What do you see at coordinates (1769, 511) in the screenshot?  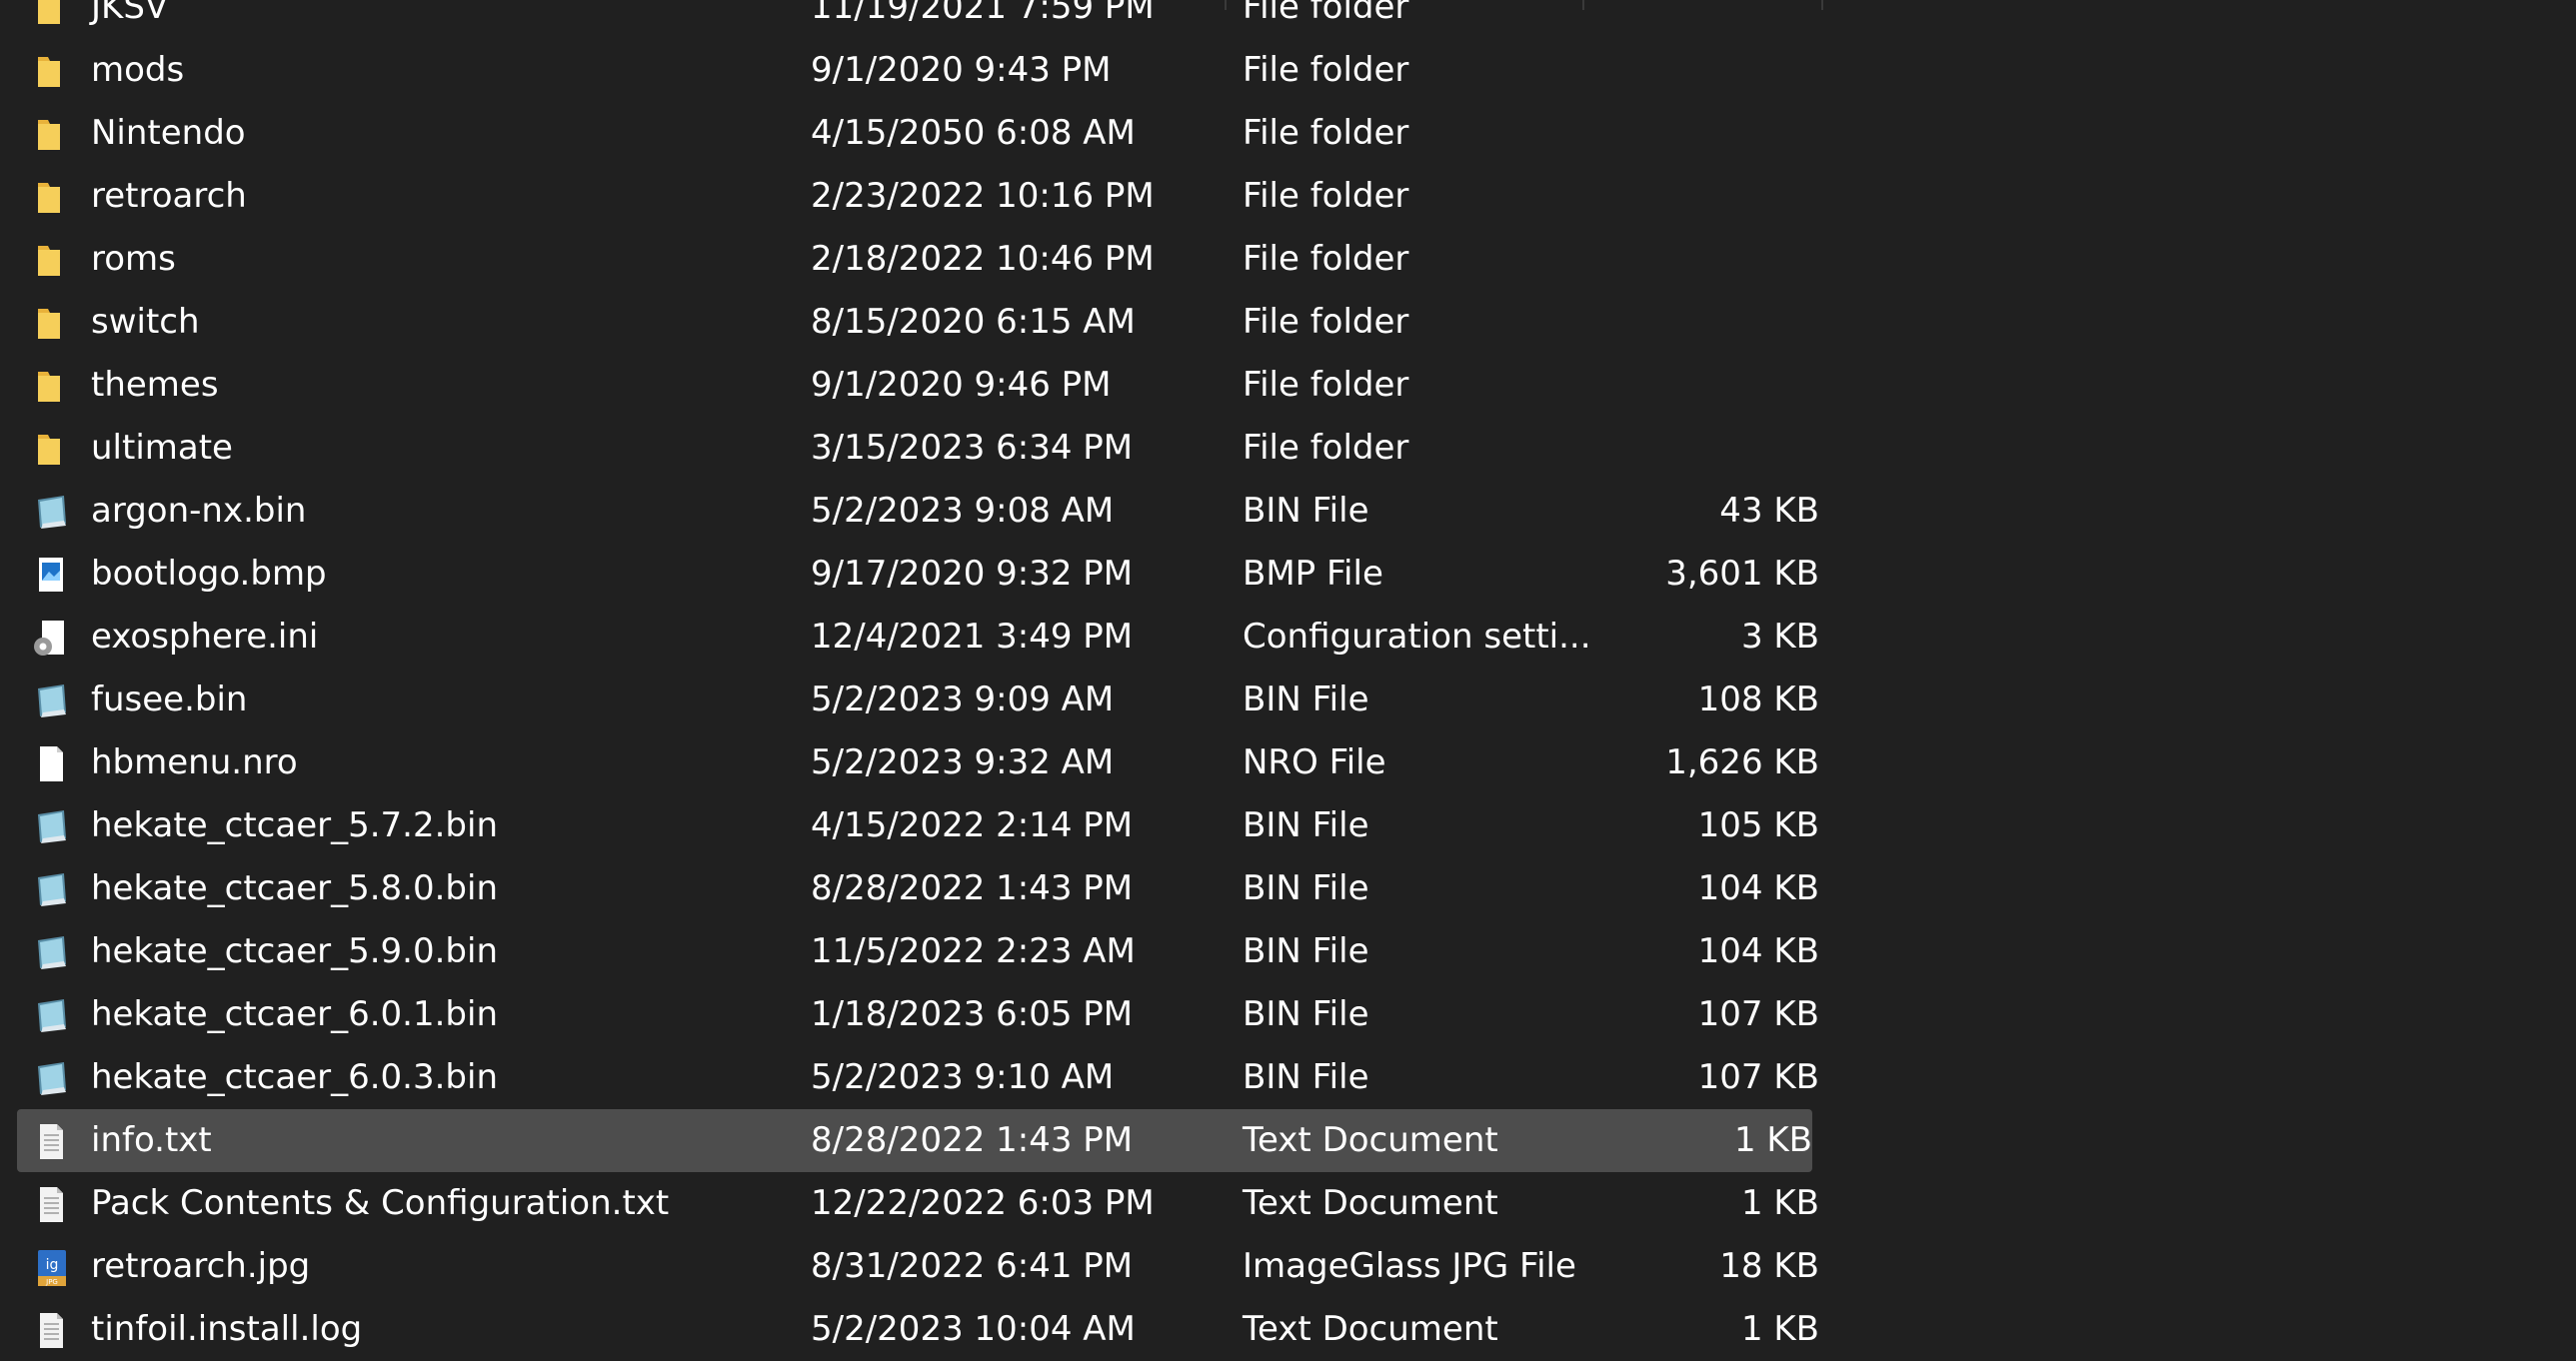 I see `file-size: 43 KB` at bounding box center [1769, 511].